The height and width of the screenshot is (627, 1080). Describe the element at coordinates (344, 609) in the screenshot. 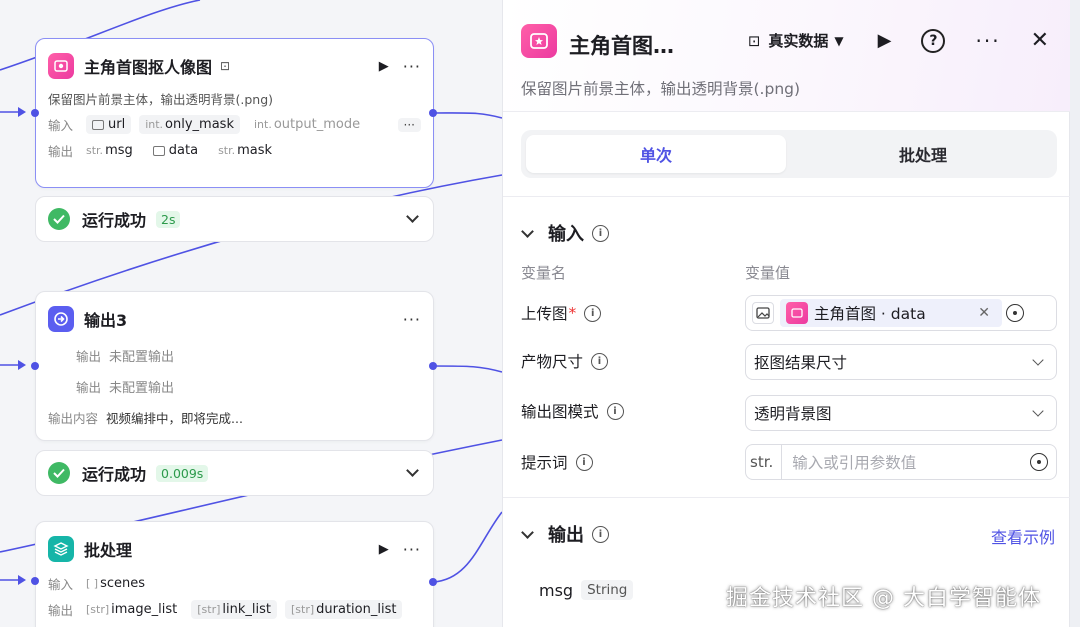

I see `output-chip: [str] duration_list` at that location.